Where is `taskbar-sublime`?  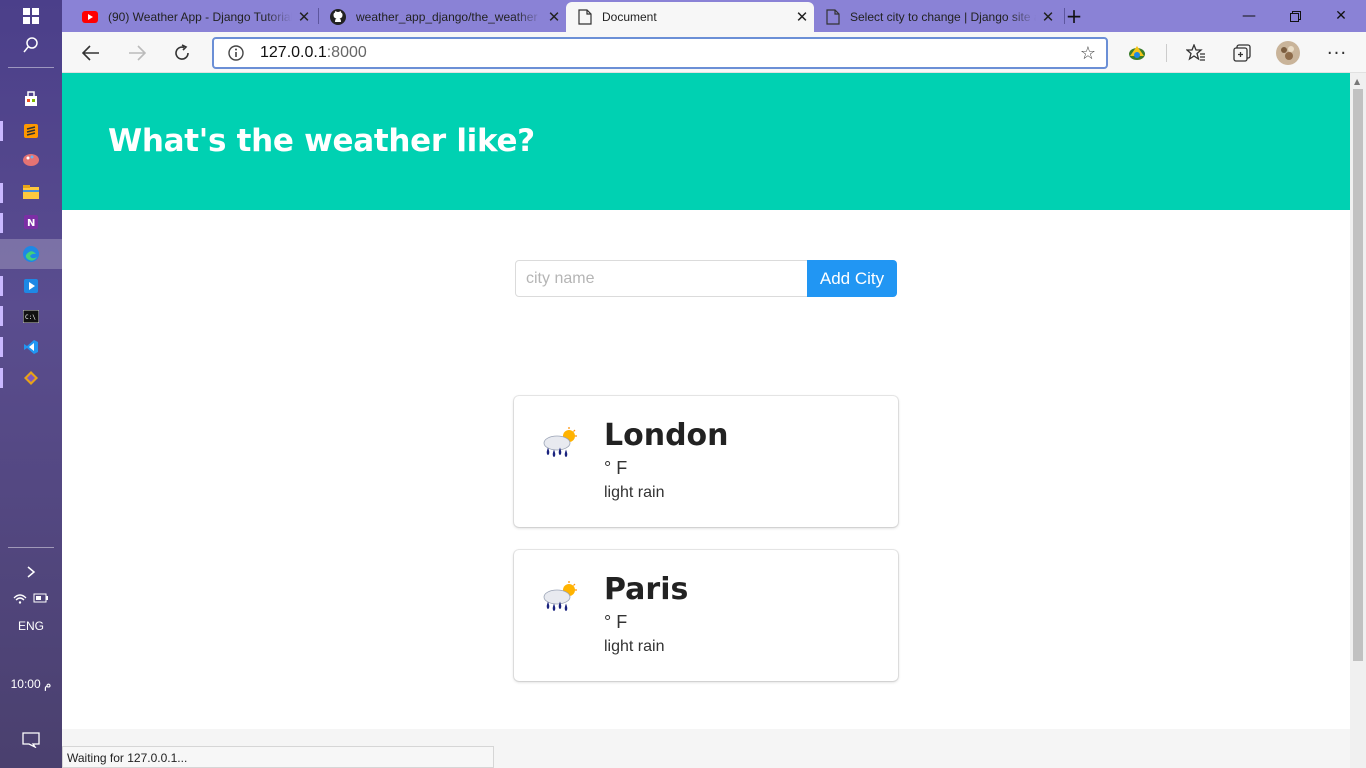 taskbar-sublime is located at coordinates (31, 131).